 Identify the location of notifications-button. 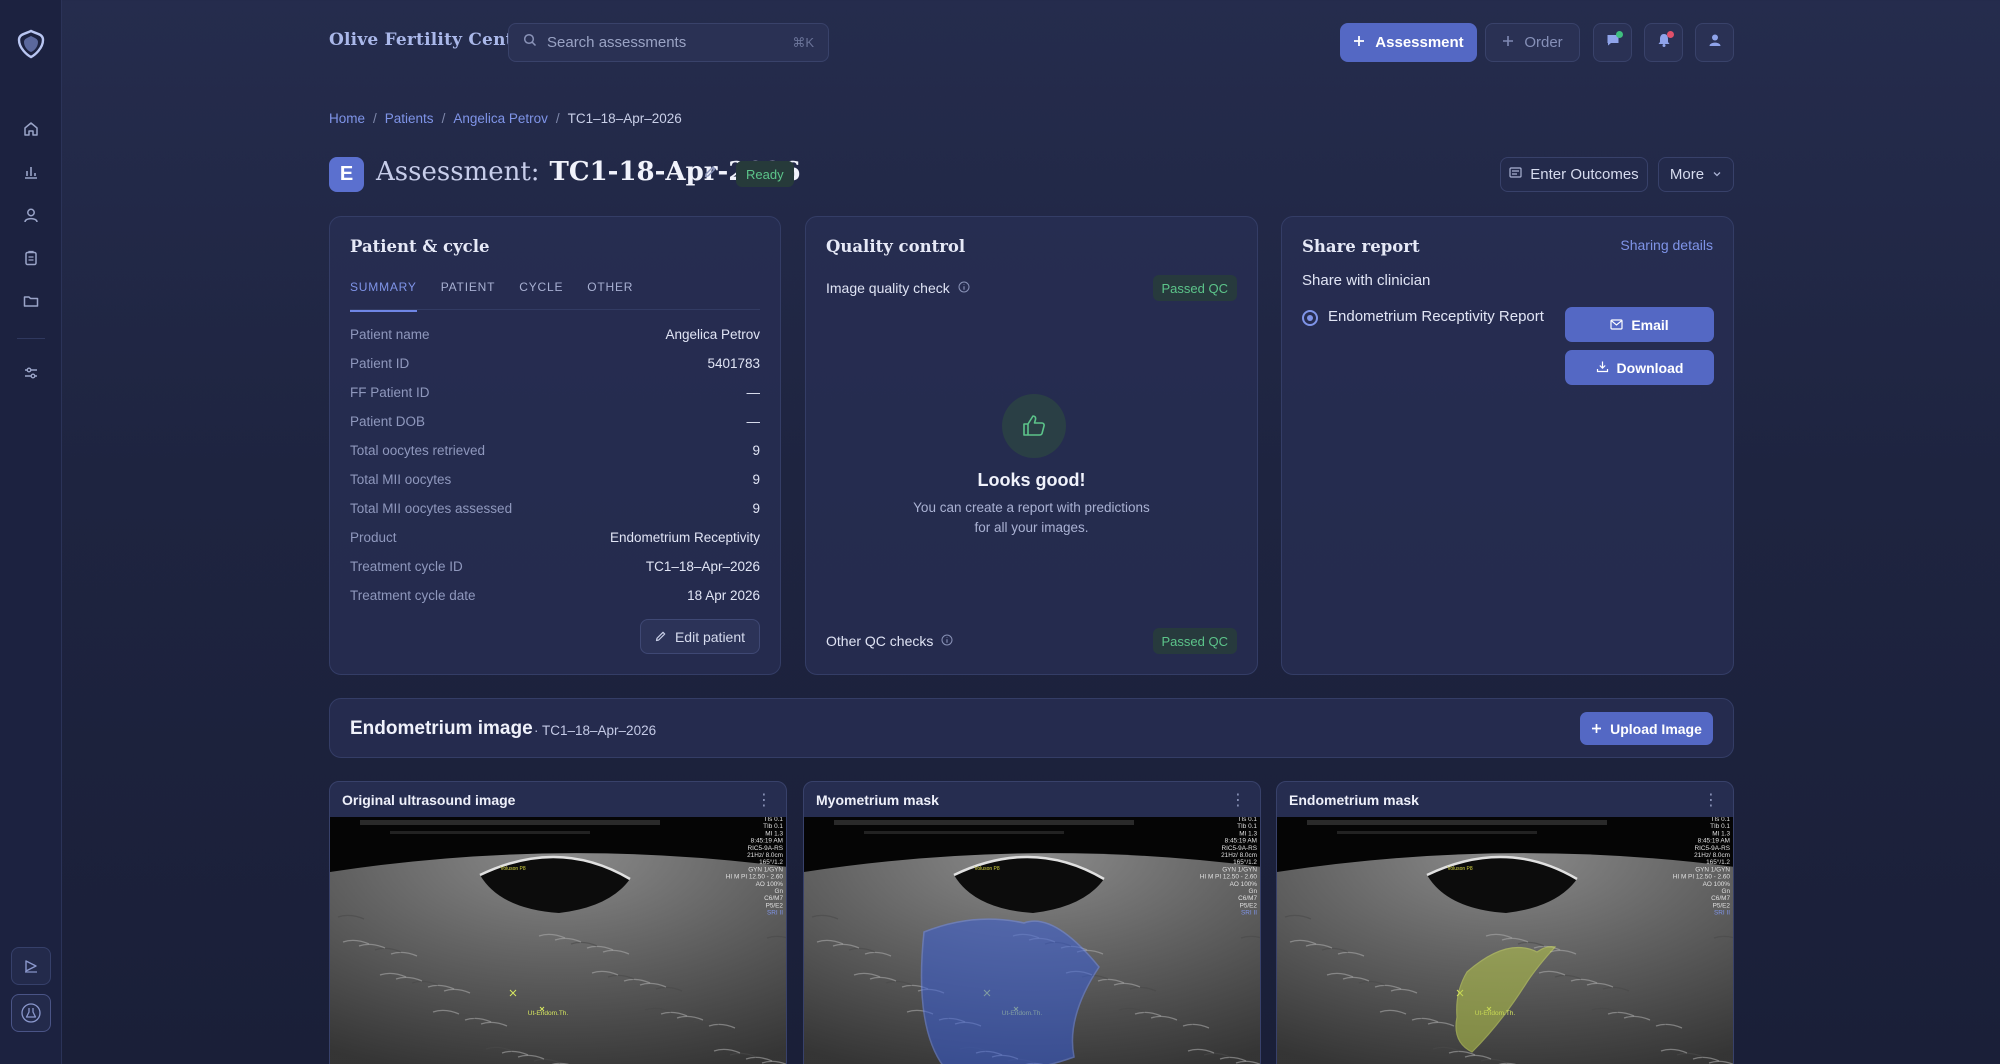
(1663, 42).